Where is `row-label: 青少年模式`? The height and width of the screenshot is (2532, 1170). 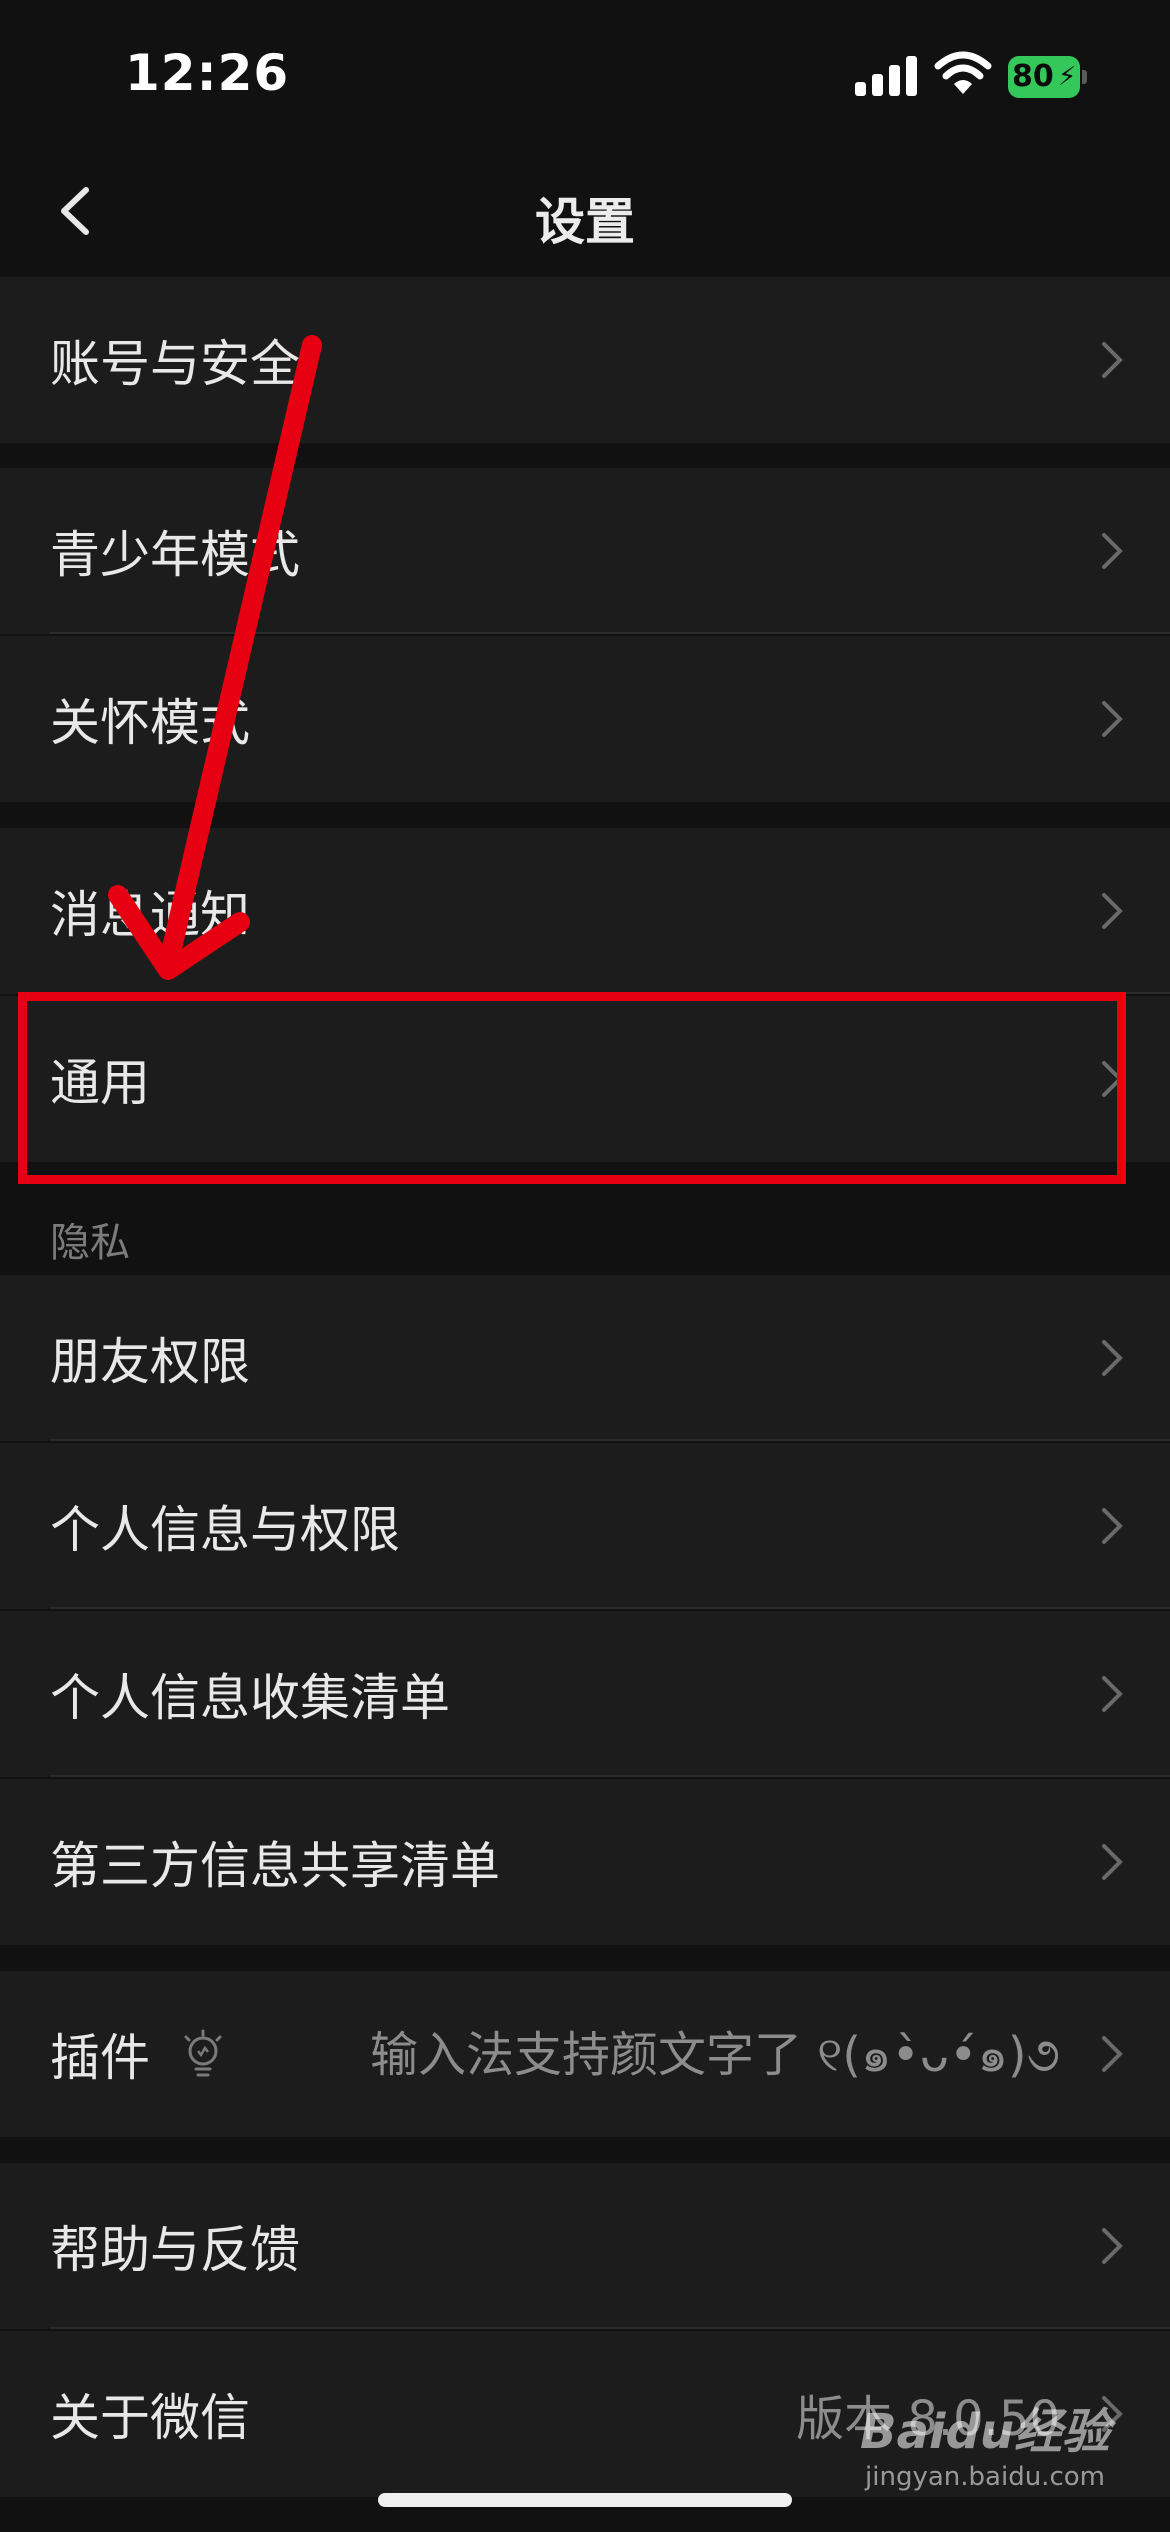 row-label: 青少年模式 is located at coordinates (175, 555).